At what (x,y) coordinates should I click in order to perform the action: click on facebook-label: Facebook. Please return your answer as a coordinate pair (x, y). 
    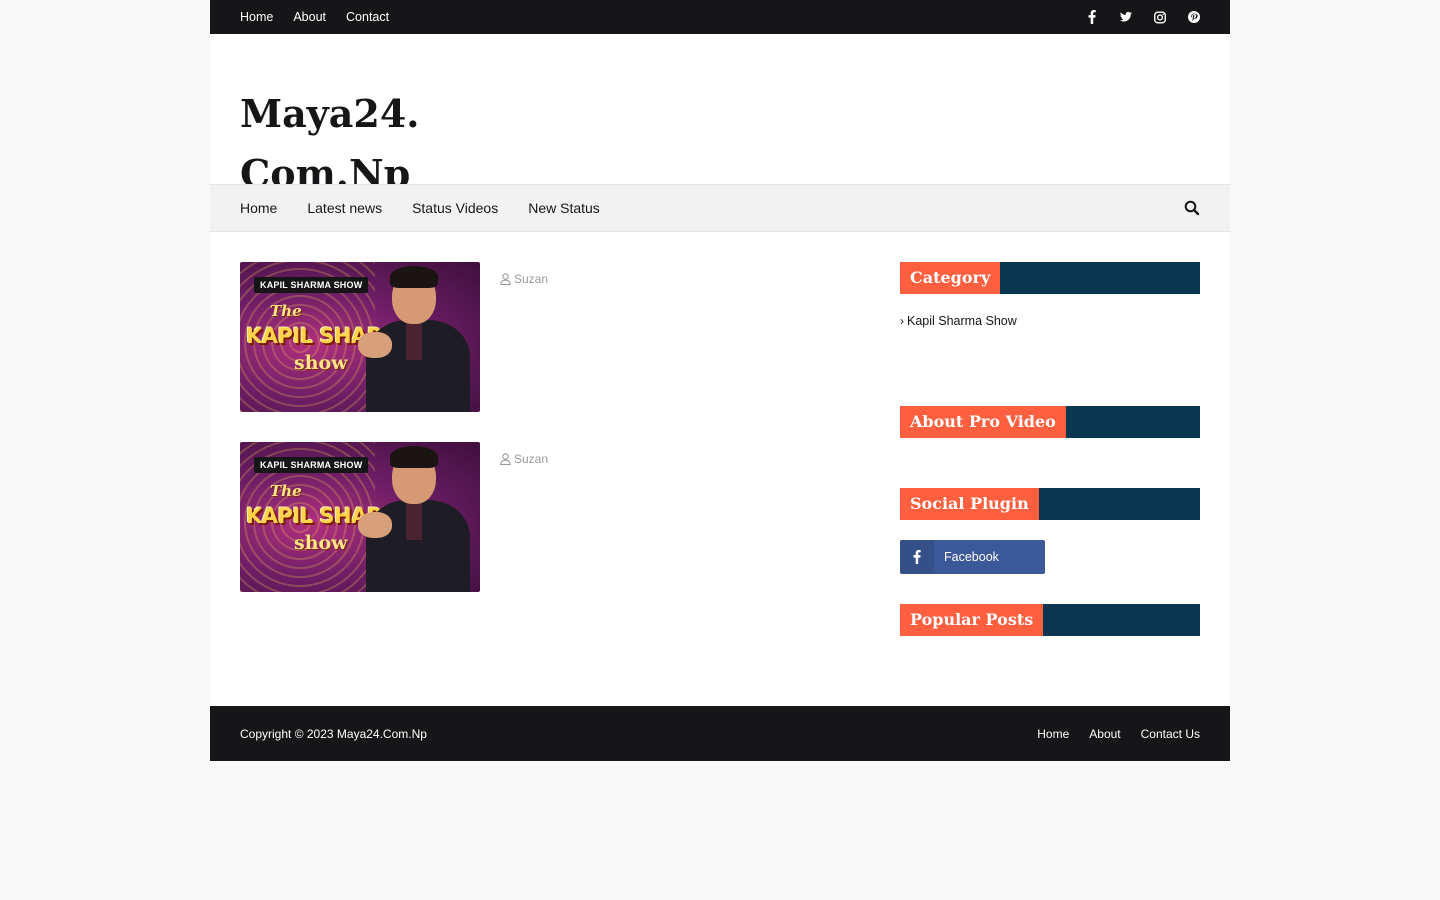
    Looking at the image, I should click on (971, 557).